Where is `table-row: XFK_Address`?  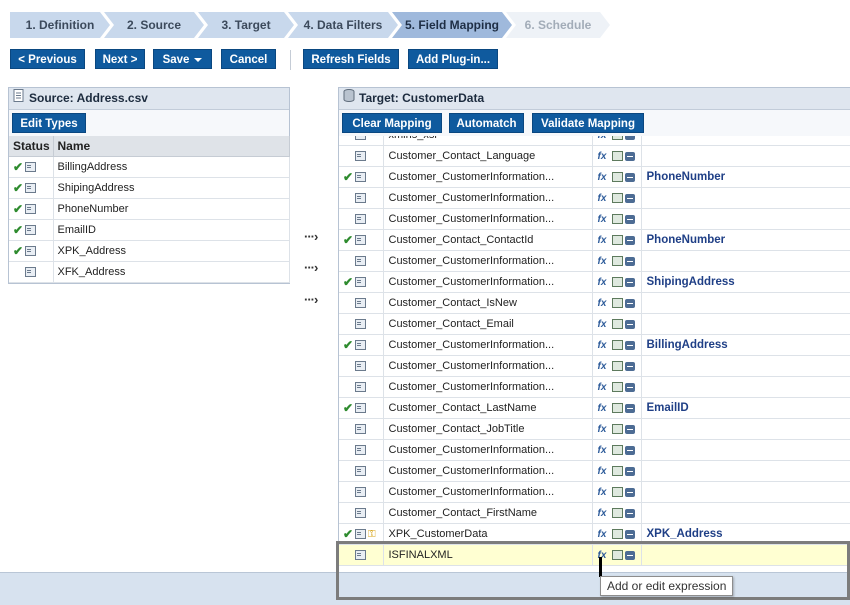 table-row: XFK_Address is located at coordinates (149, 272).